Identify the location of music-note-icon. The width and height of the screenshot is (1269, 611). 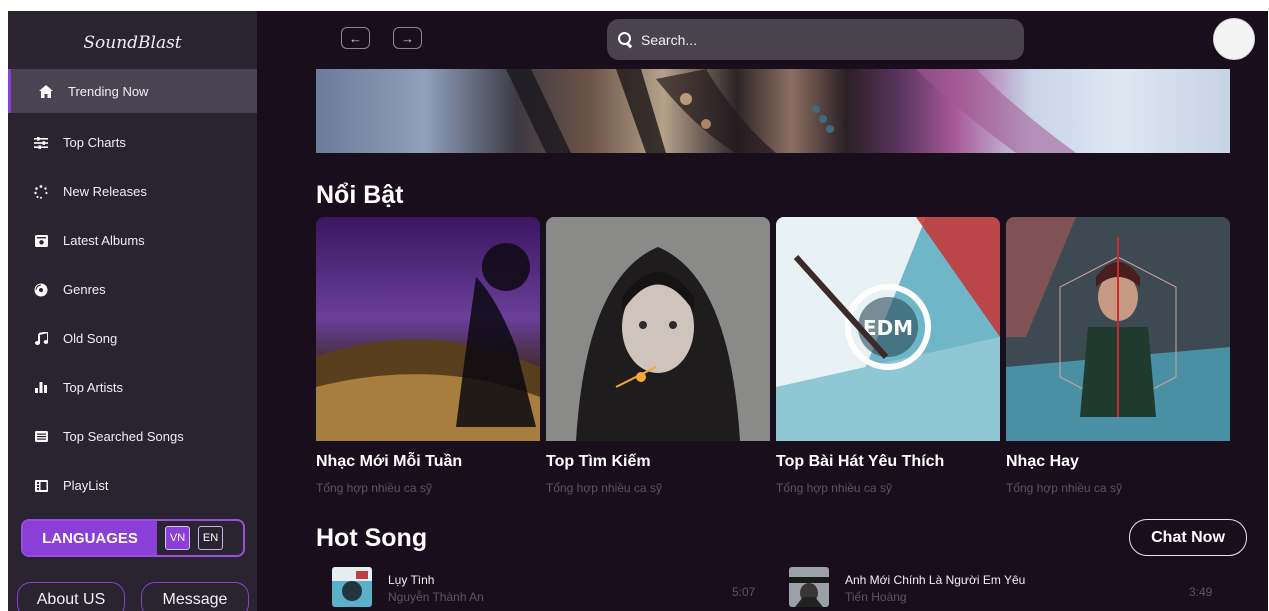
(41, 339).